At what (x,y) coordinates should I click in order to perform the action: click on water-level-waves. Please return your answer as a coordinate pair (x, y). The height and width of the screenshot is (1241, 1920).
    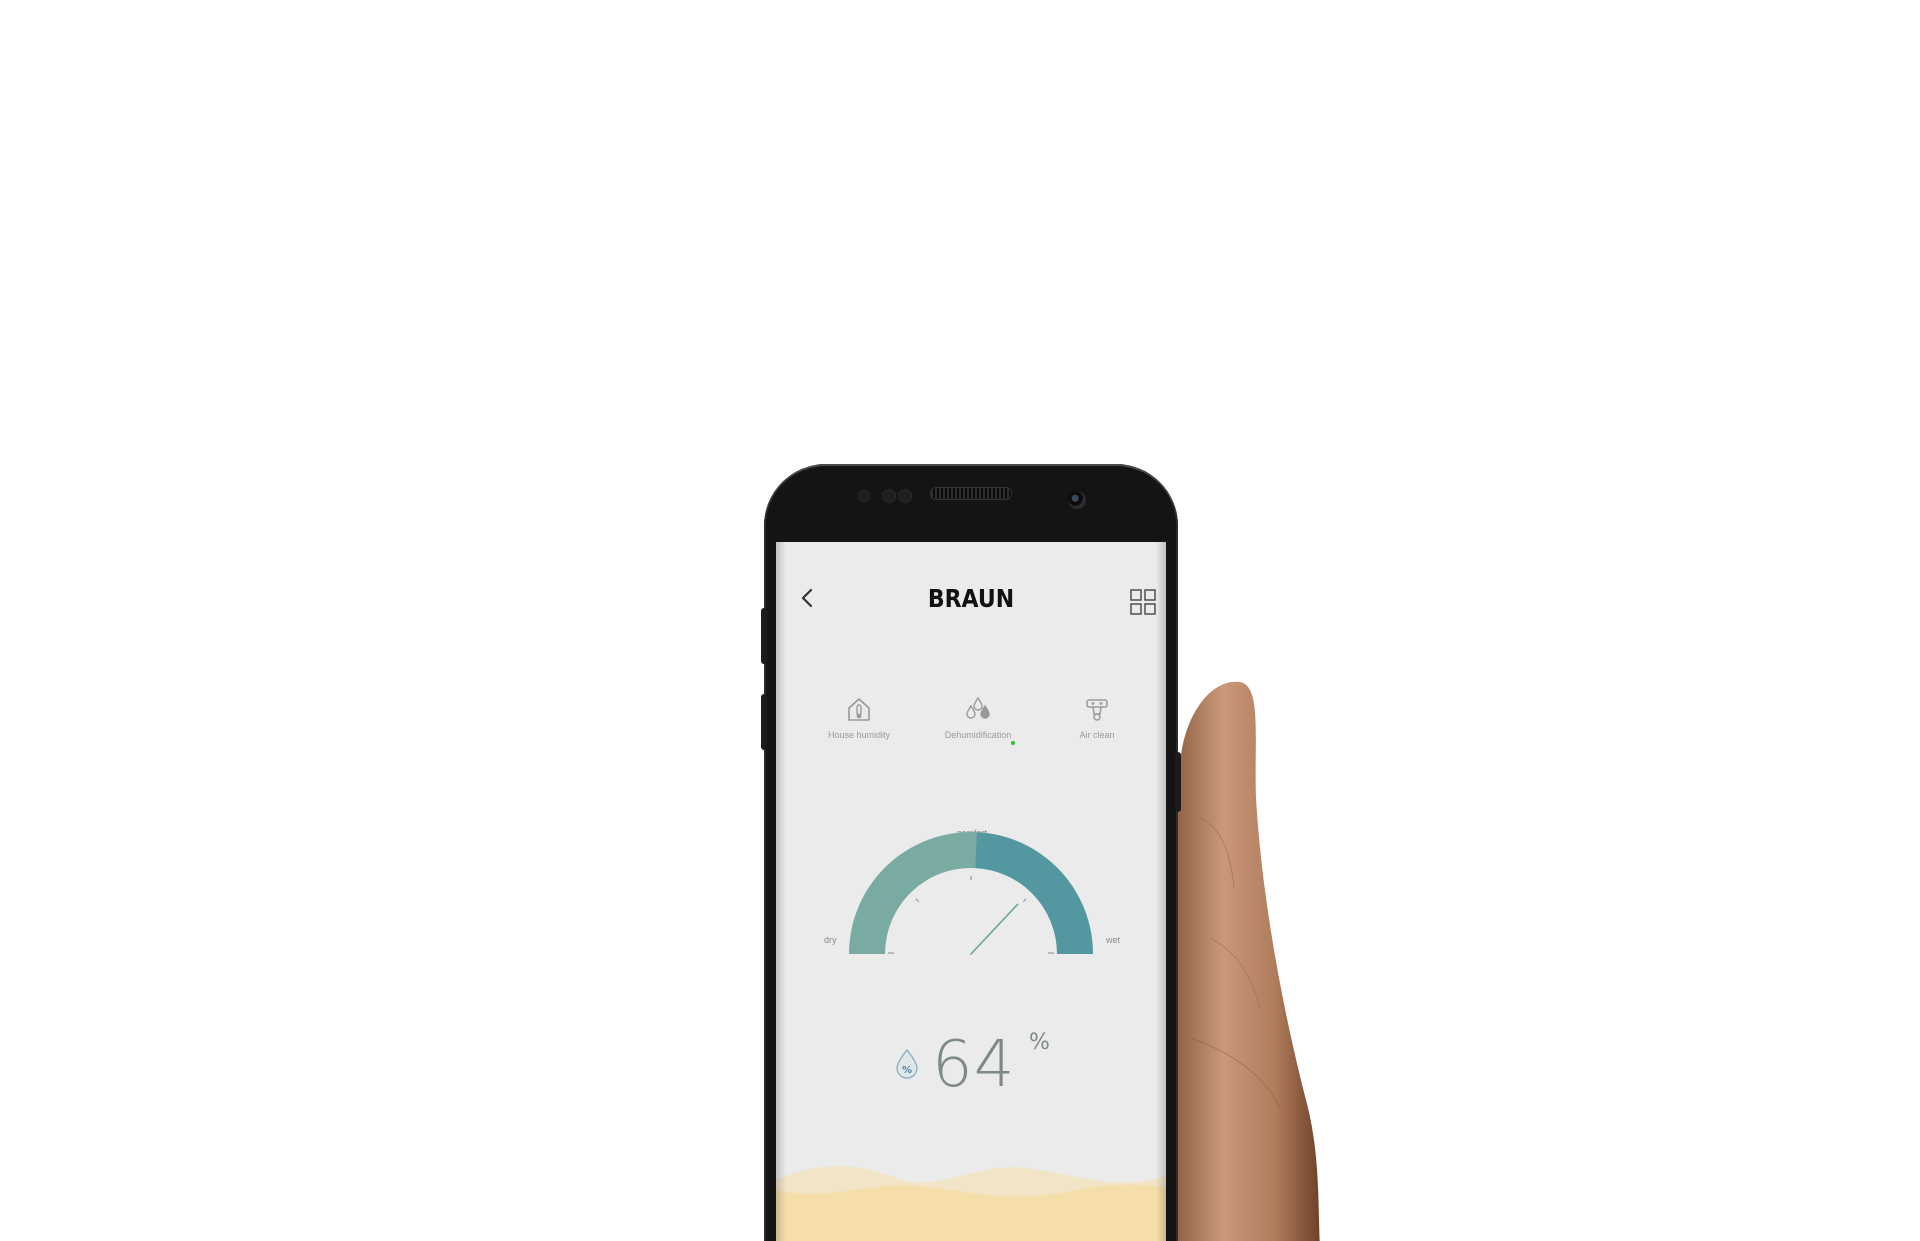
    Looking at the image, I should click on (971, 1203).